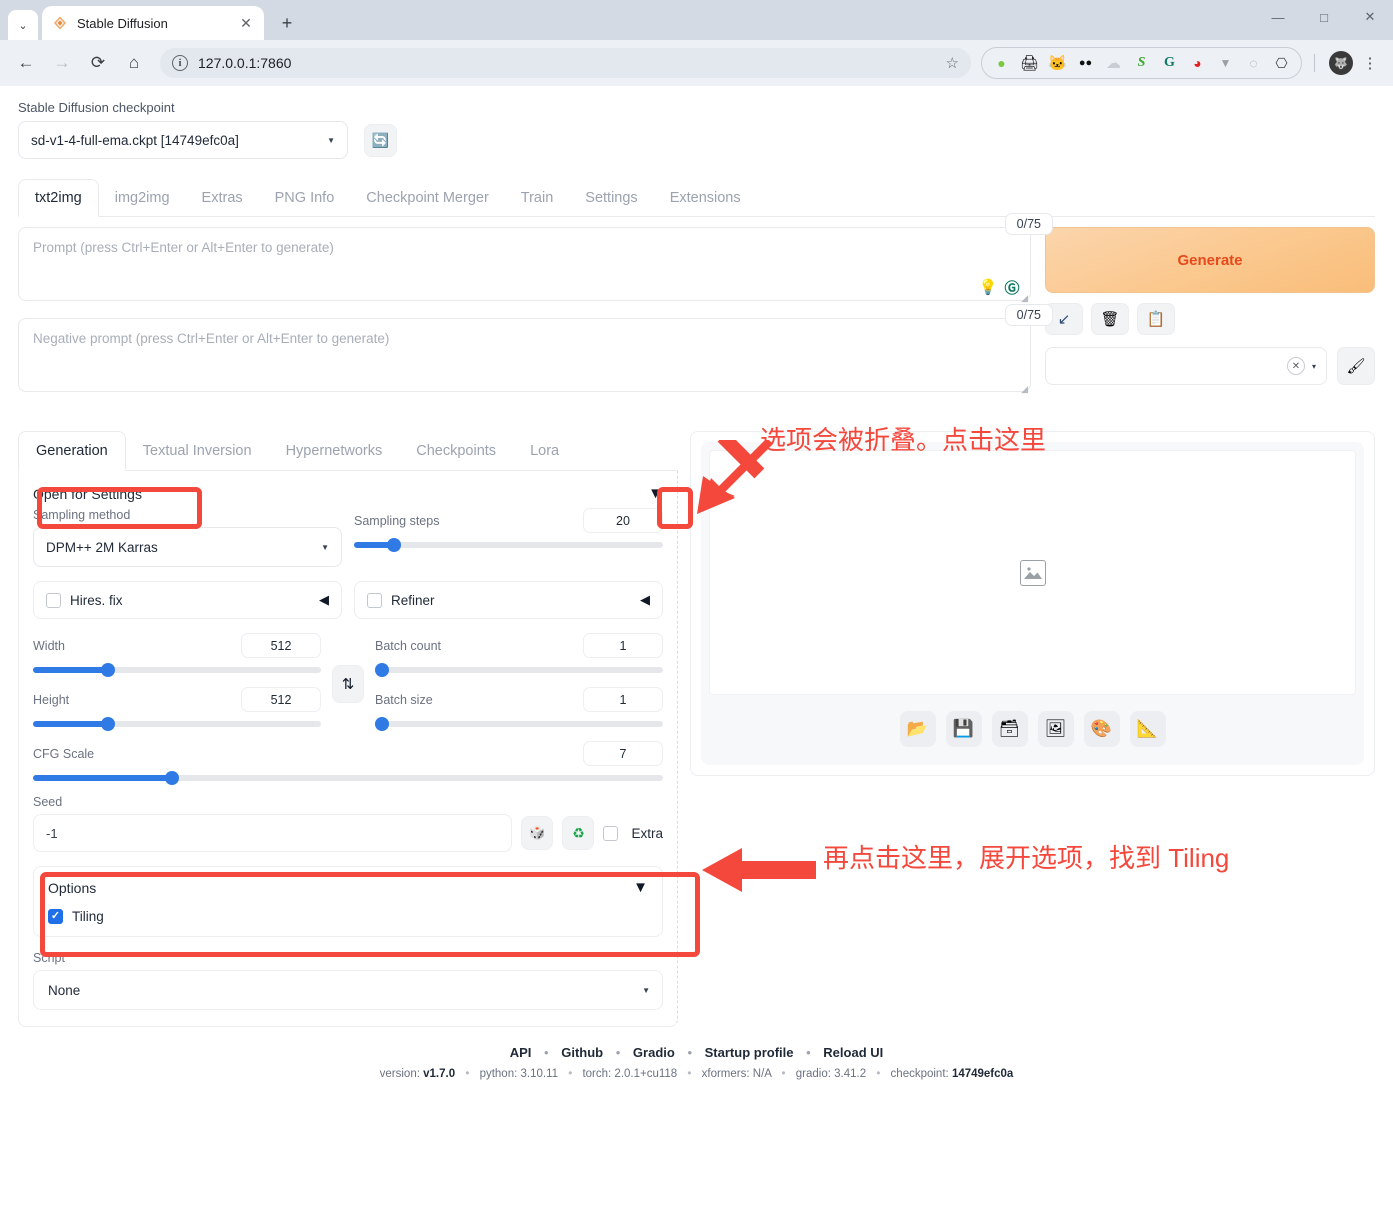  Describe the element at coordinates (611, 833) in the screenshot. I see `extra-seed-checkbox` at that location.